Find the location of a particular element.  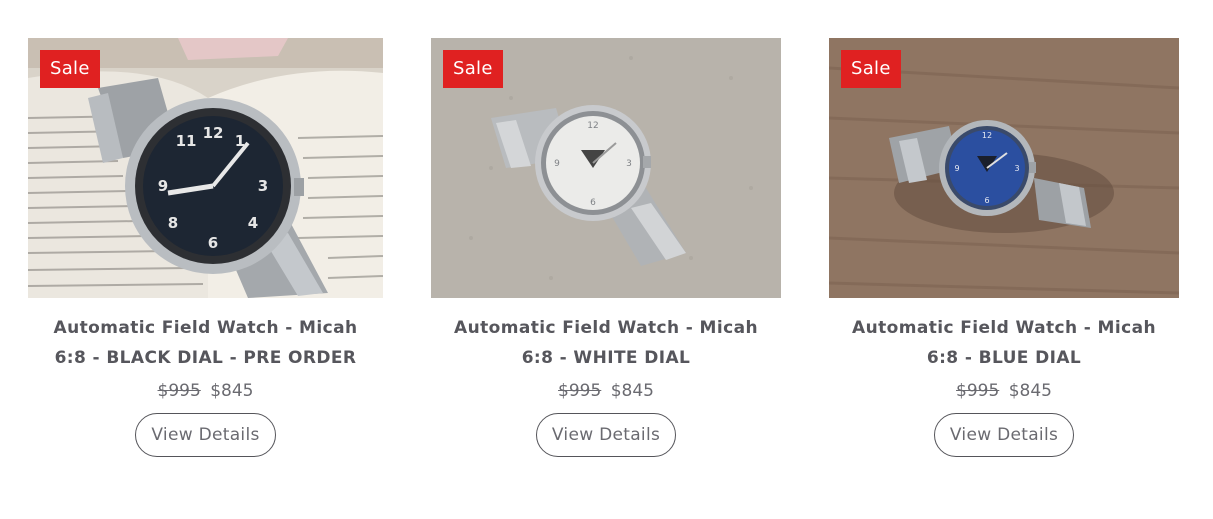

svg-text: 11 is located at coordinates (186, 141).